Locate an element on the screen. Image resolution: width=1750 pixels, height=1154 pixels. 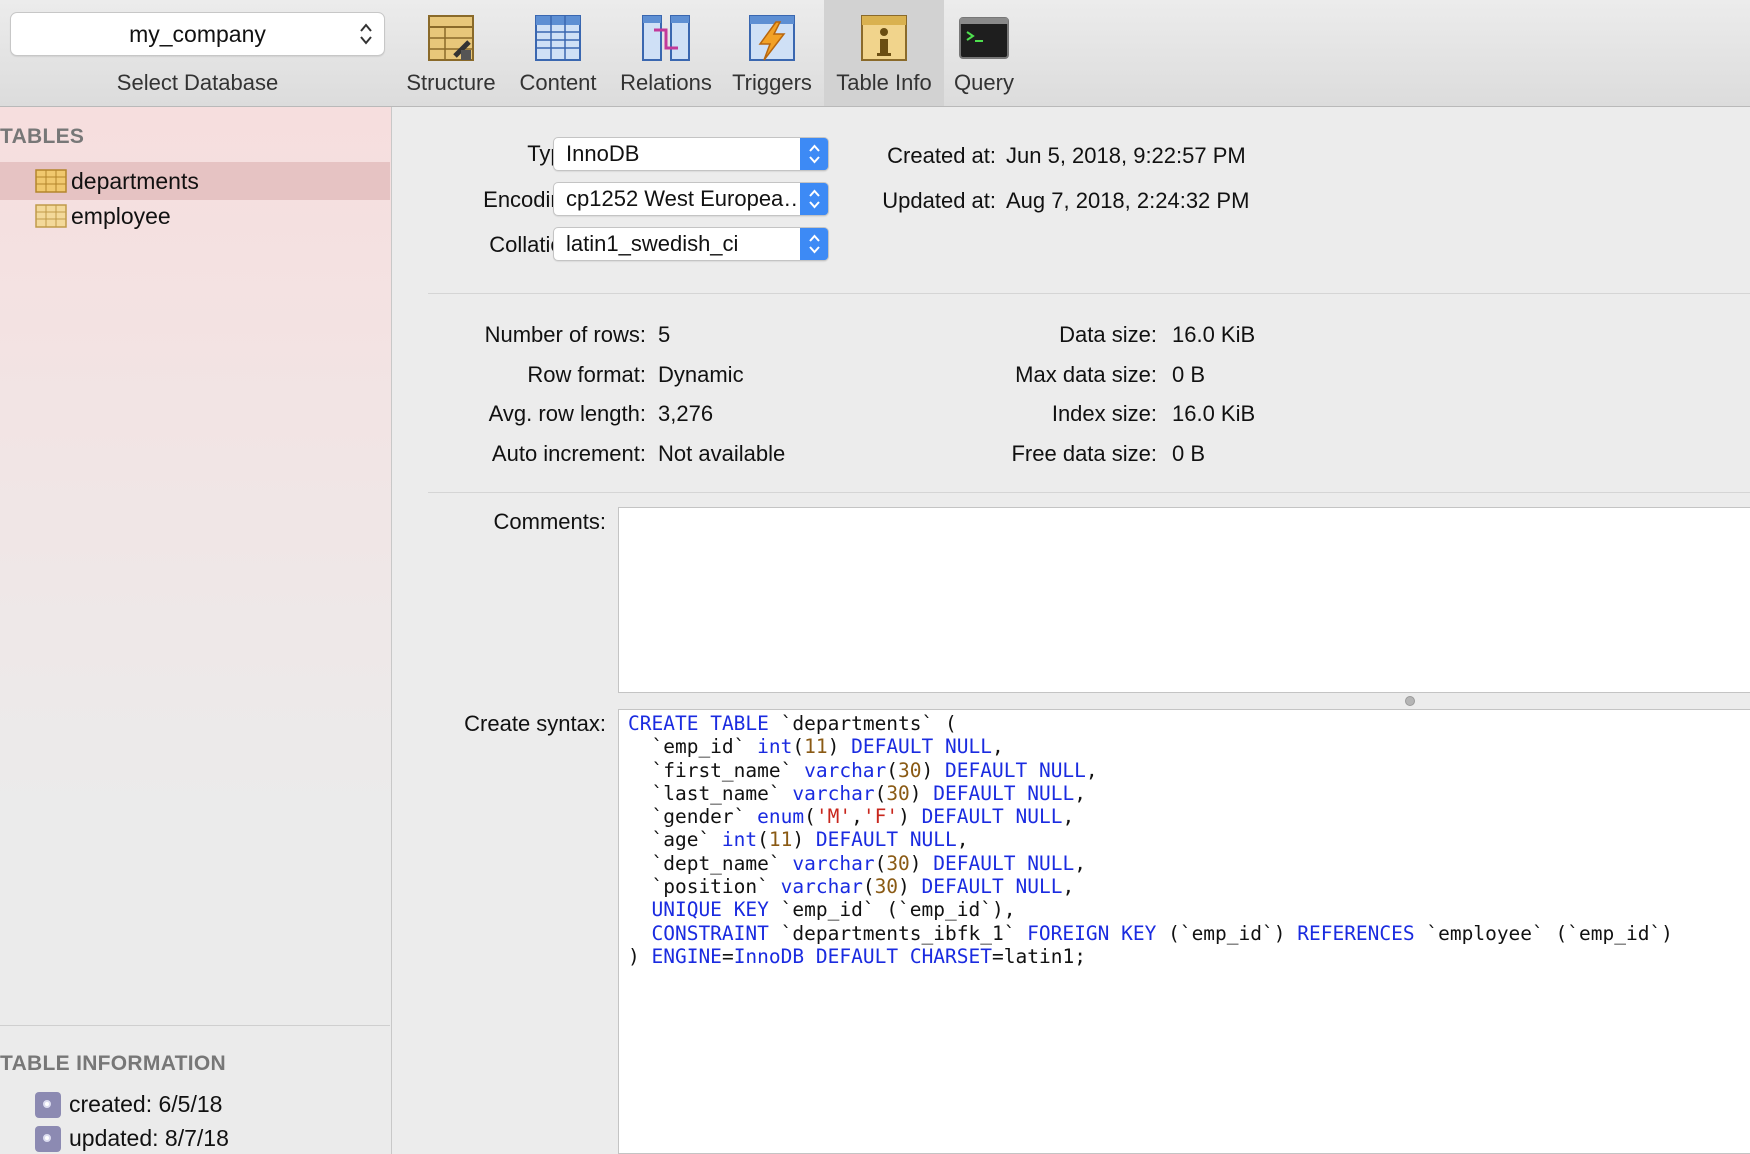
tab-table-info: Table Info is located at coordinates (884, 53).